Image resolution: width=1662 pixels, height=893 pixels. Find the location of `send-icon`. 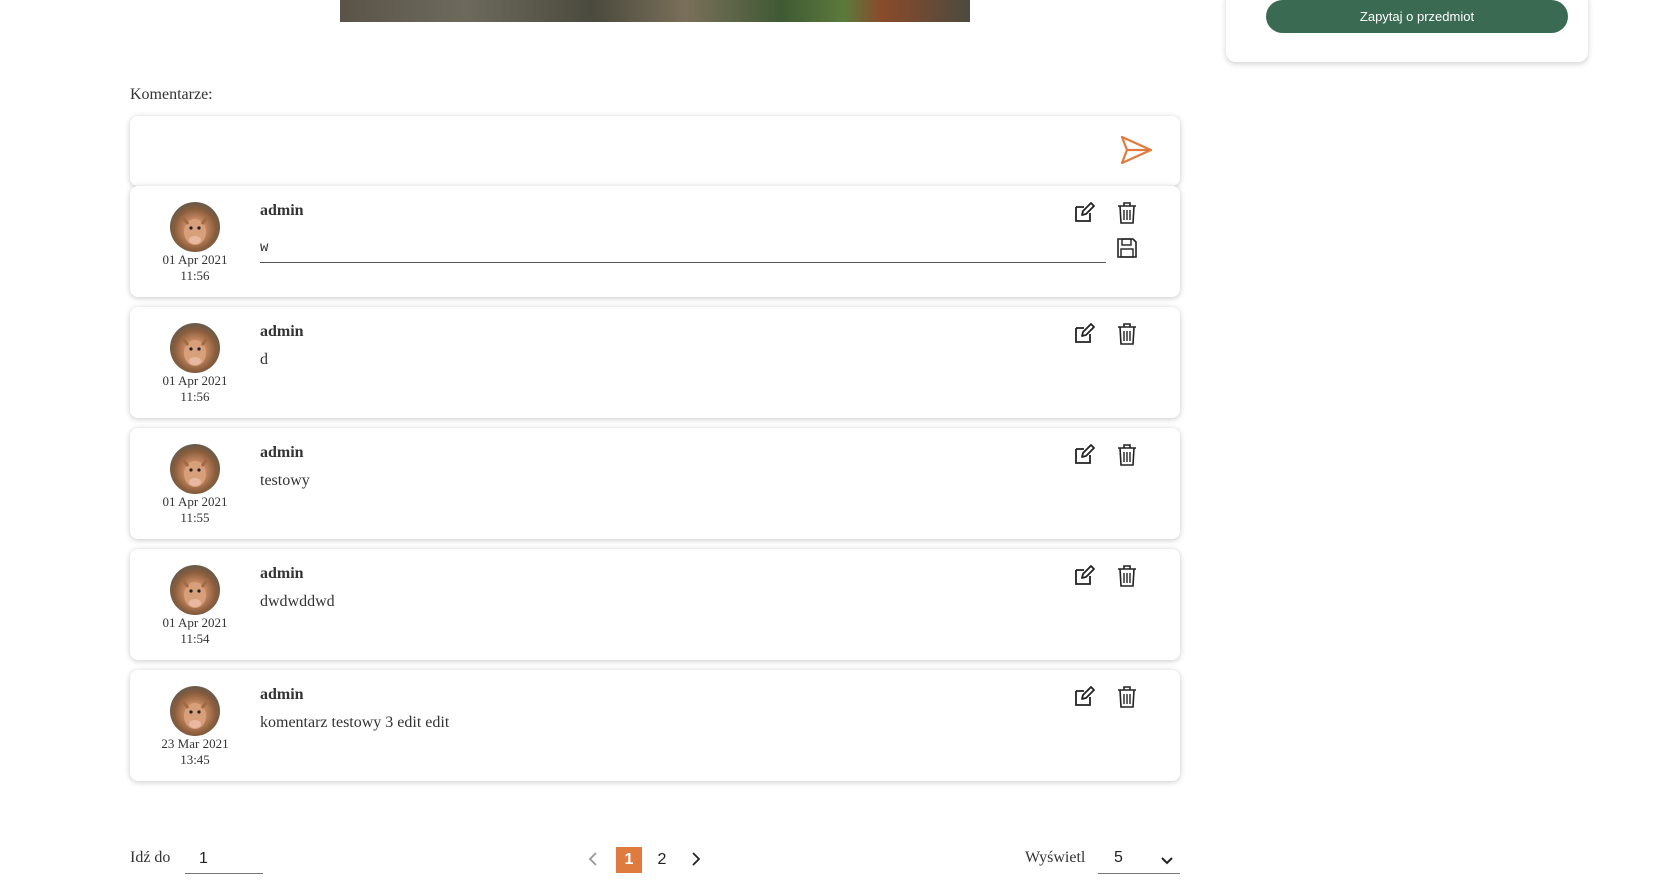

send-icon is located at coordinates (1136, 150).